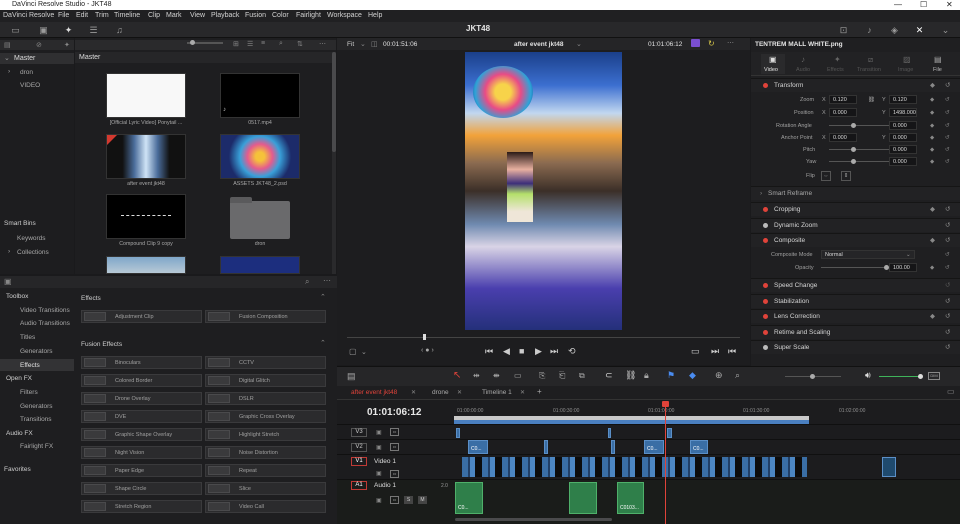 This screenshot has height=524, width=960. What do you see at coordinates (225, 16) in the screenshot?
I see `menu-playback: Playback` at bounding box center [225, 16].